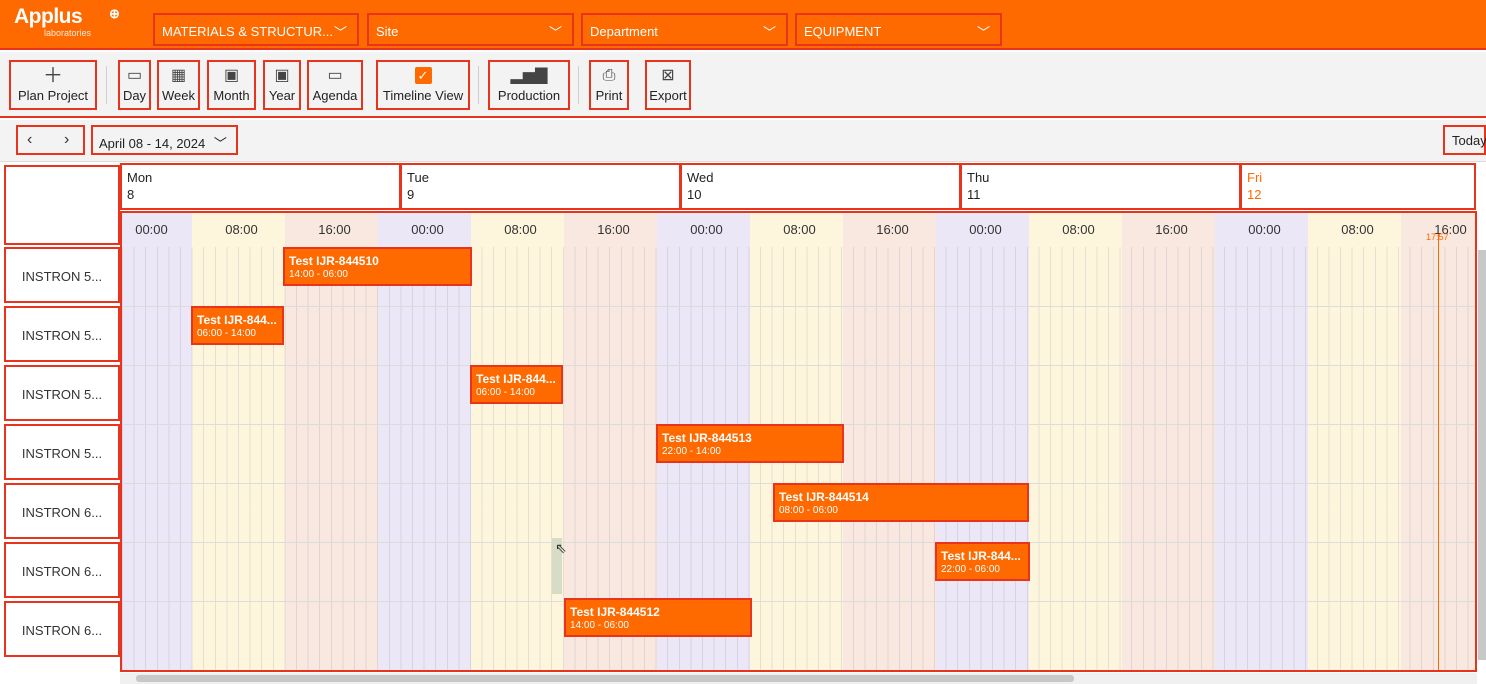  I want to click on filter-site-dropdown: Site ﹀, so click(470, 29).